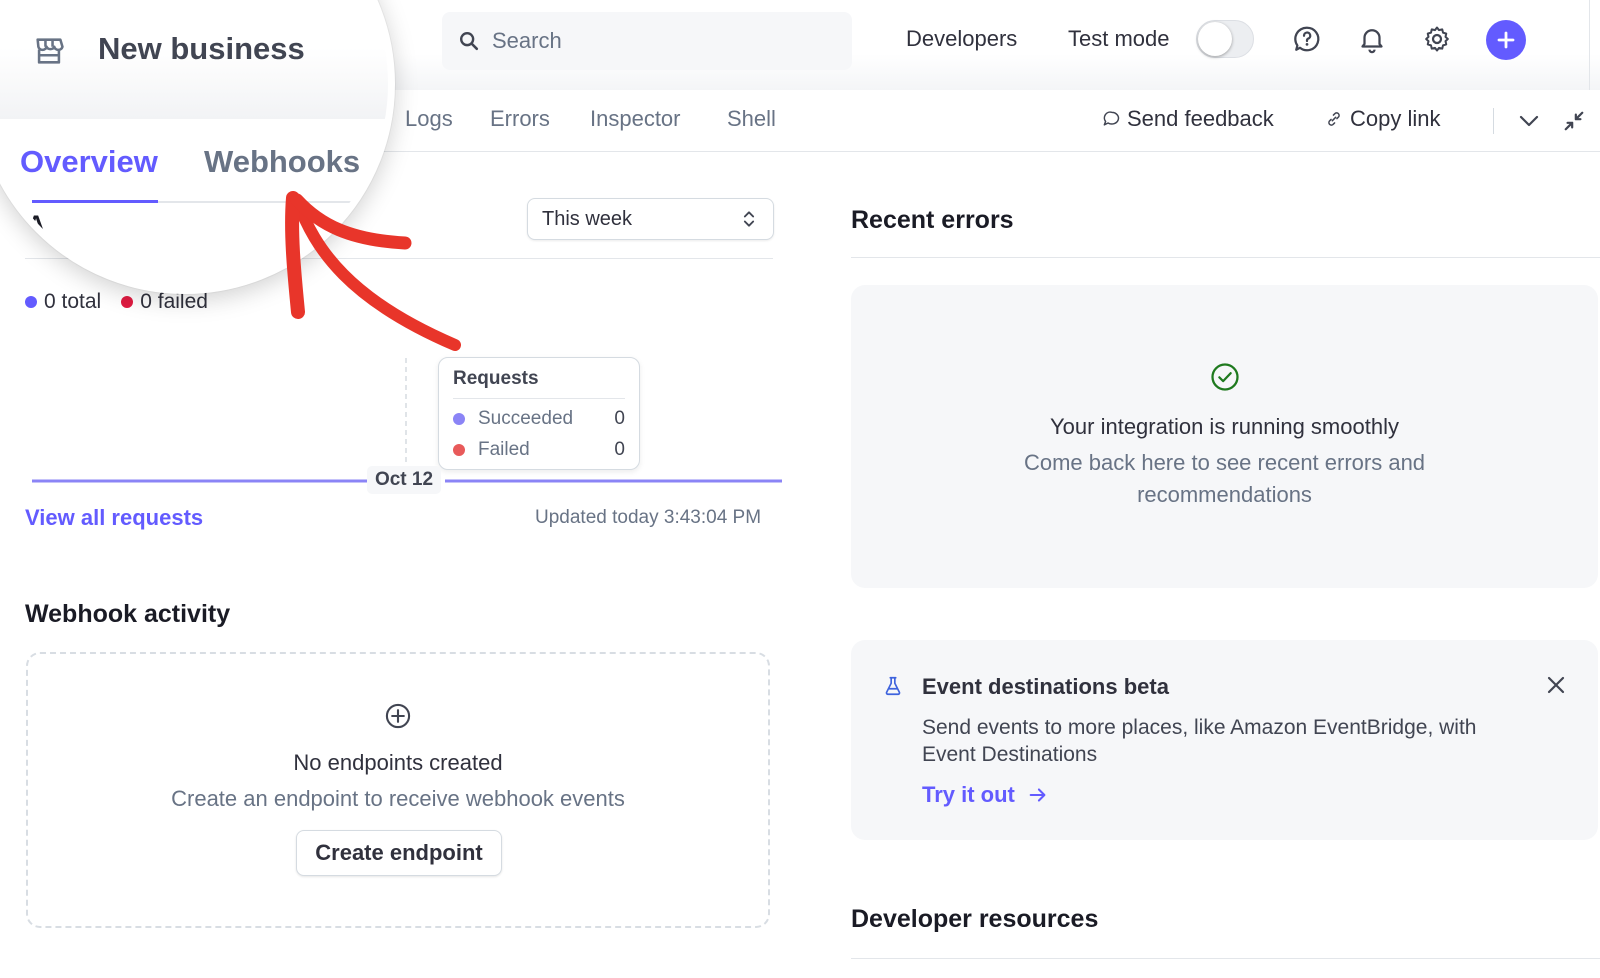 This screenshot has width=1600, height=978. What do you see at coordinates (968, 794) in the screenshot?
I see `try-it-out-label: Try it out` at bounding box center [968, 794].